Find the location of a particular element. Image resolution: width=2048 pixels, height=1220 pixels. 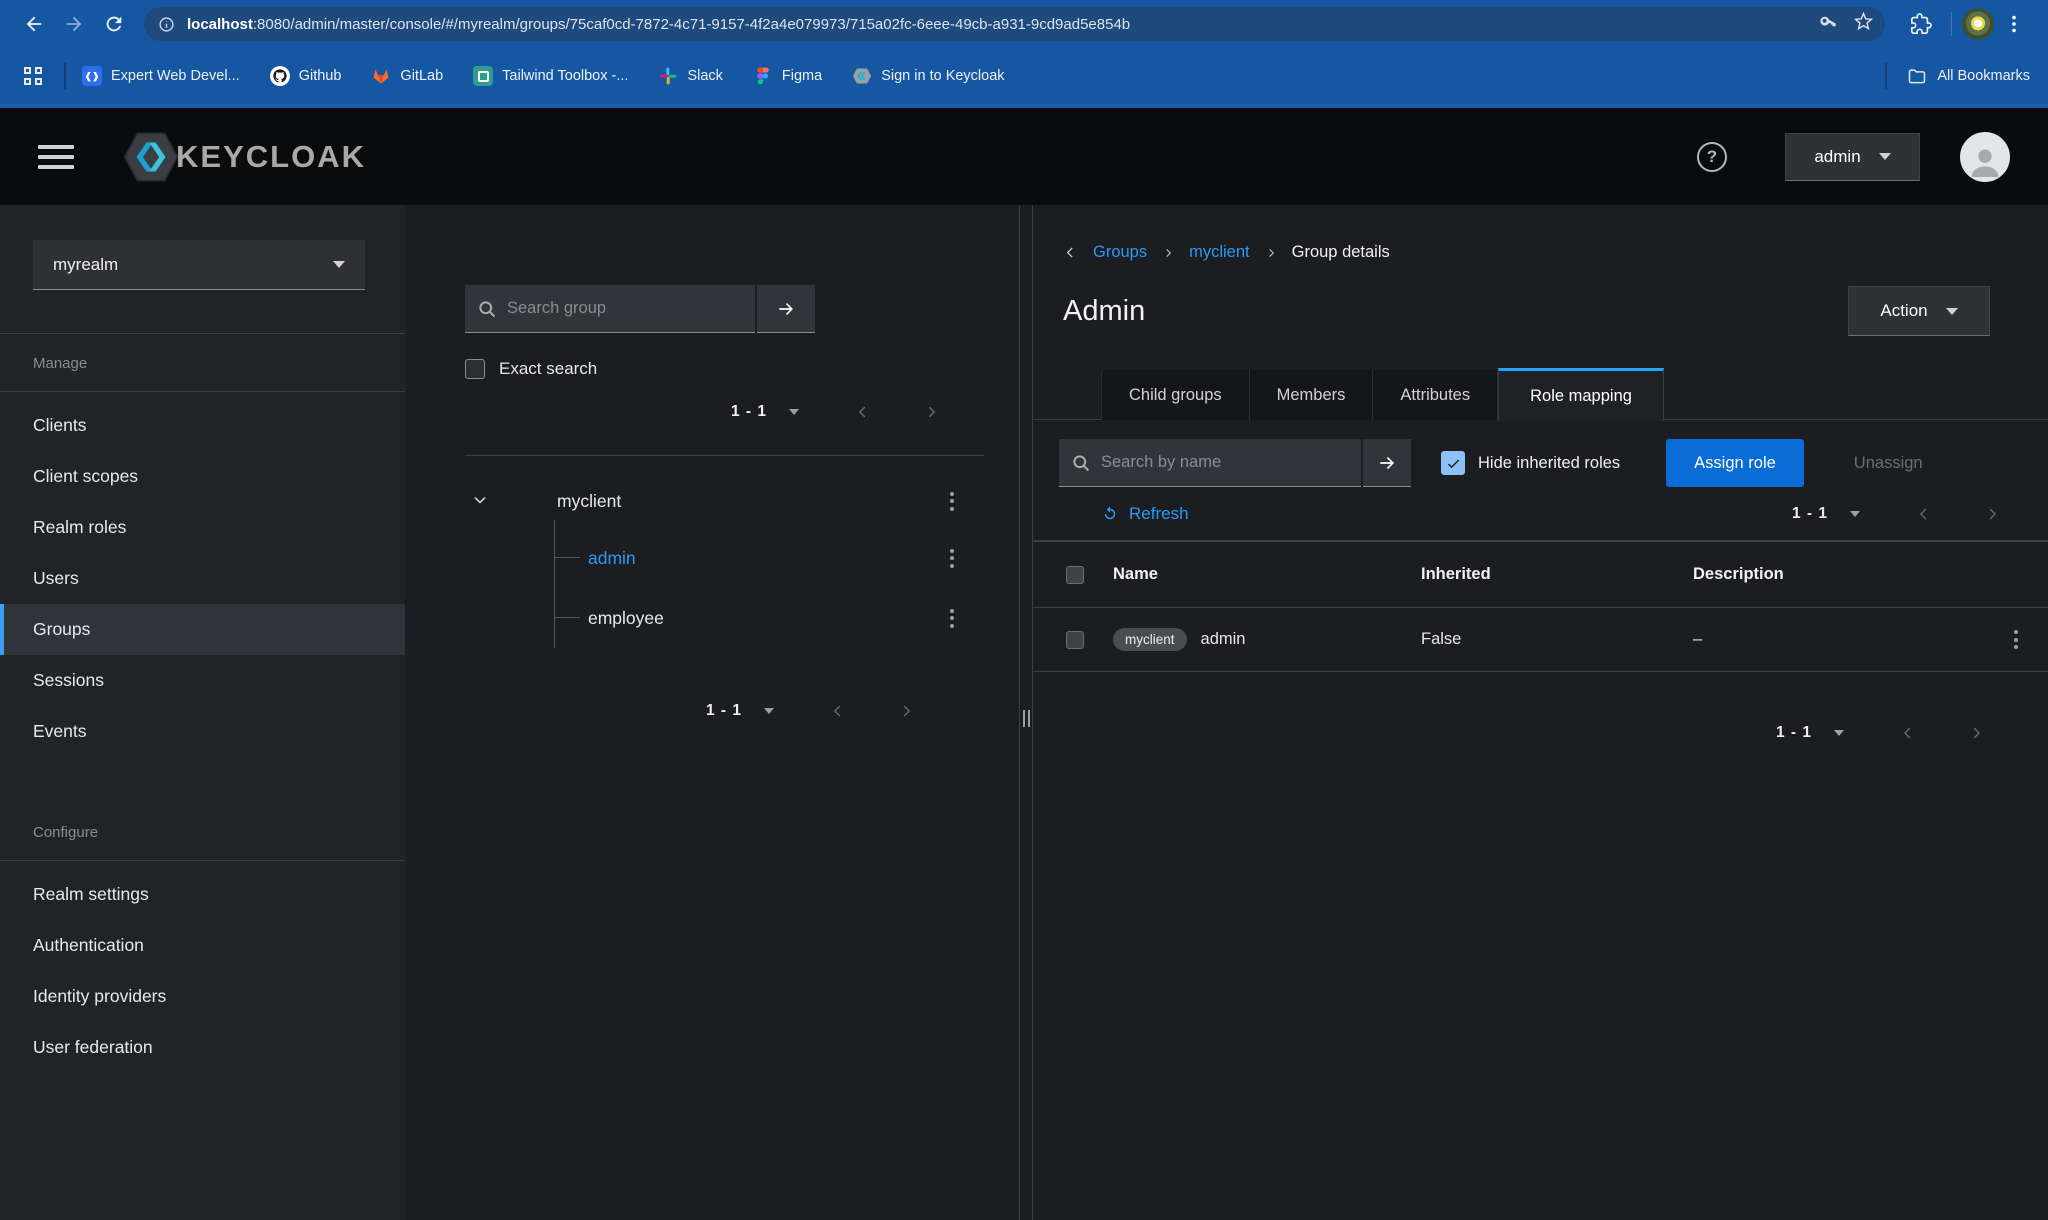

divider is located at coordinates (724, 455).